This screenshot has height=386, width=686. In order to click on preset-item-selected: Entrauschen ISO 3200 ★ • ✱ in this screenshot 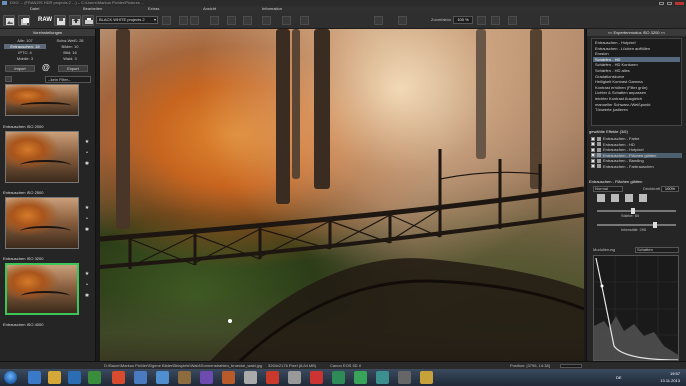, I will do `click(47, 289)`.